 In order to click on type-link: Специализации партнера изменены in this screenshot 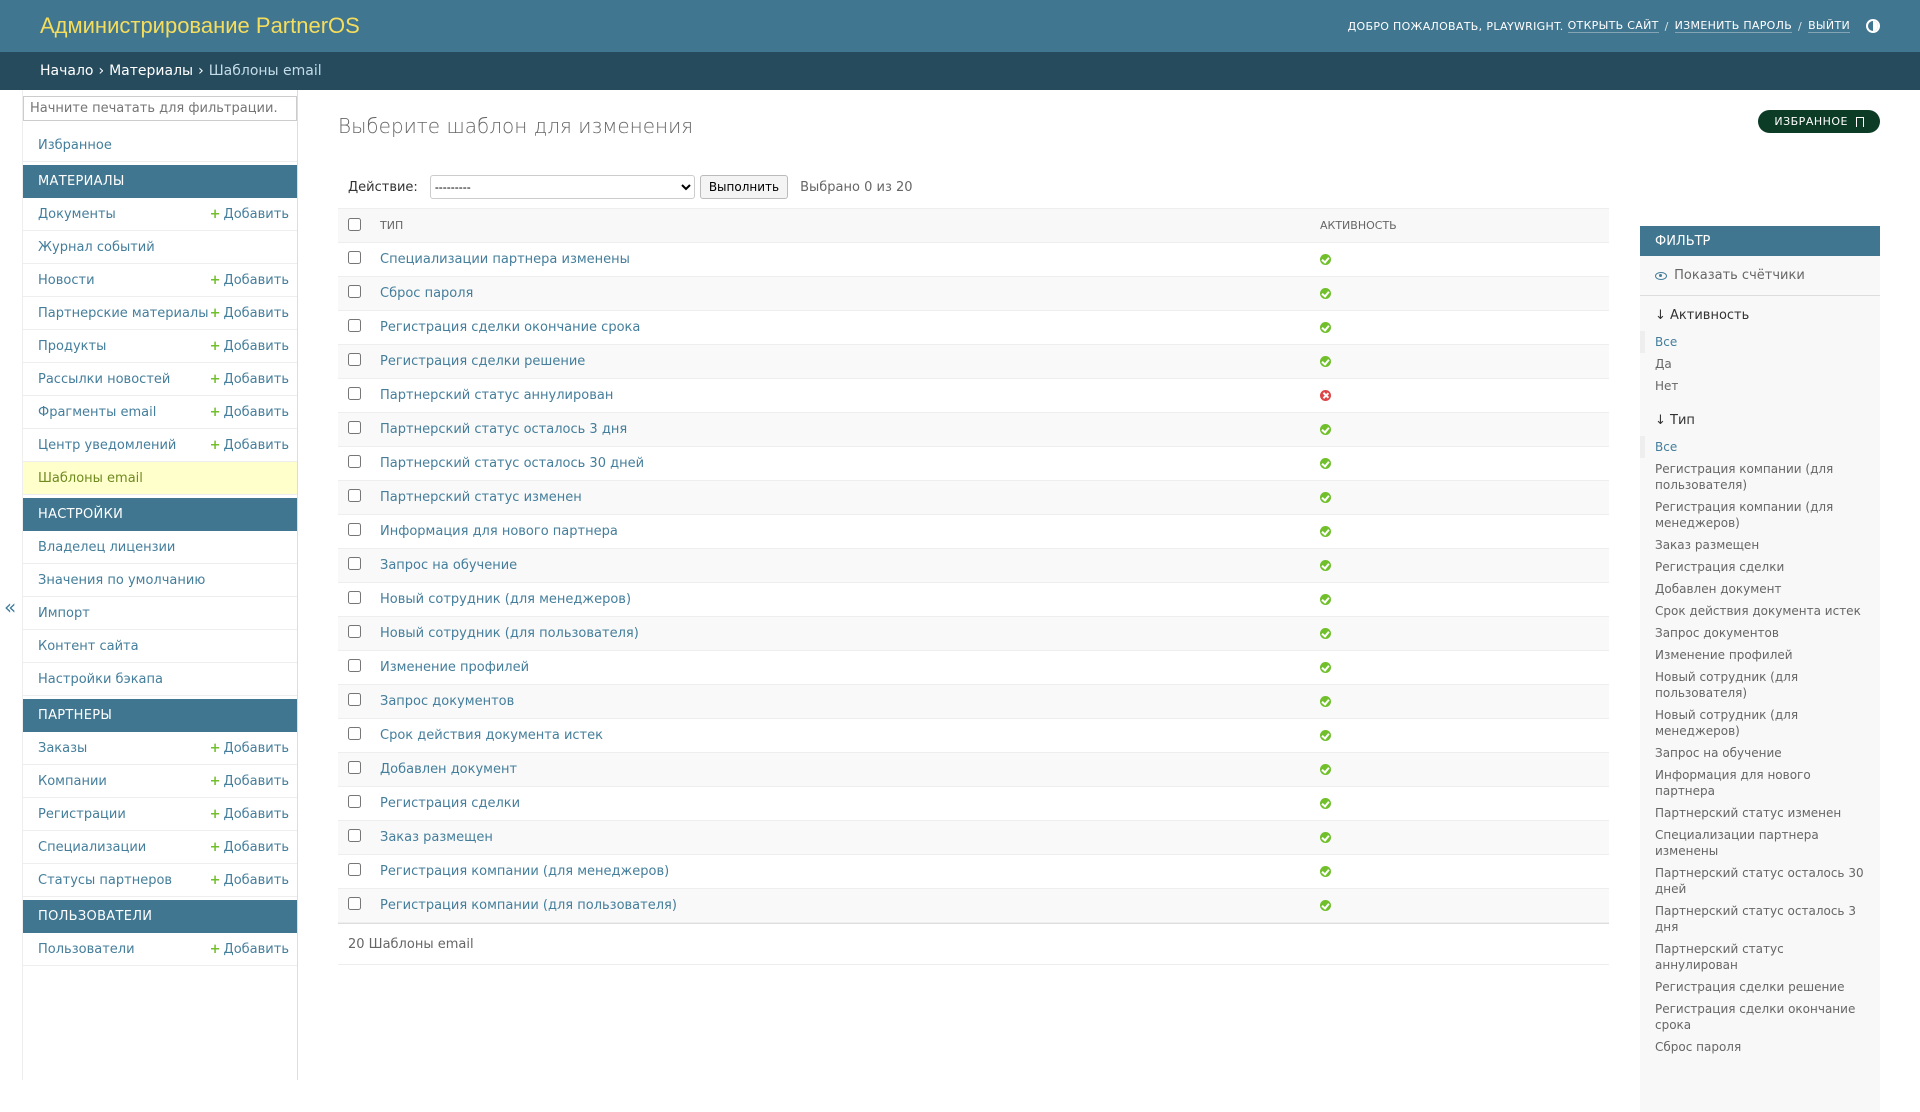, I will do `click(505, 259)`.